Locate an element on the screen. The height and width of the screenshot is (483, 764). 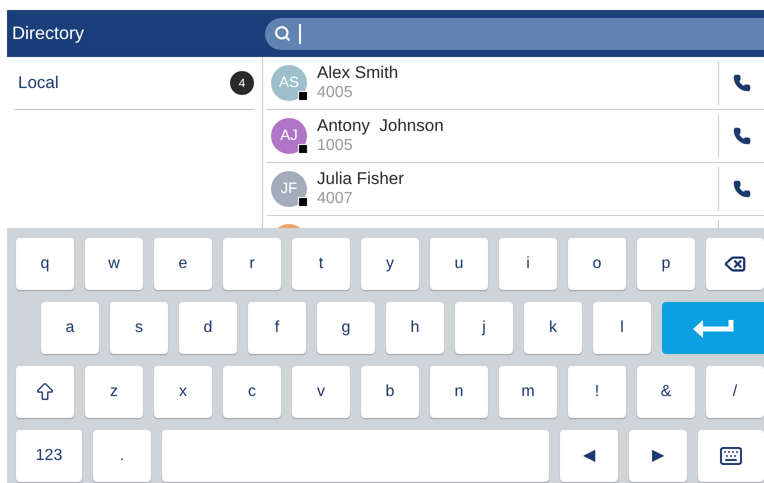
key: e is located at coordinates (183, 264).